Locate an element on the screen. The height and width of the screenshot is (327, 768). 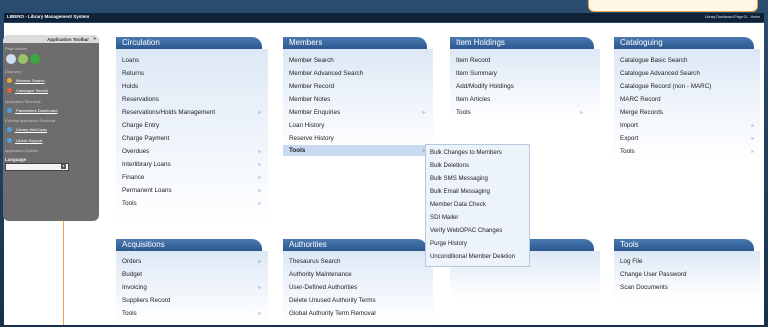
link-libero-support: Libero Support is located at coordinates (24, 141).